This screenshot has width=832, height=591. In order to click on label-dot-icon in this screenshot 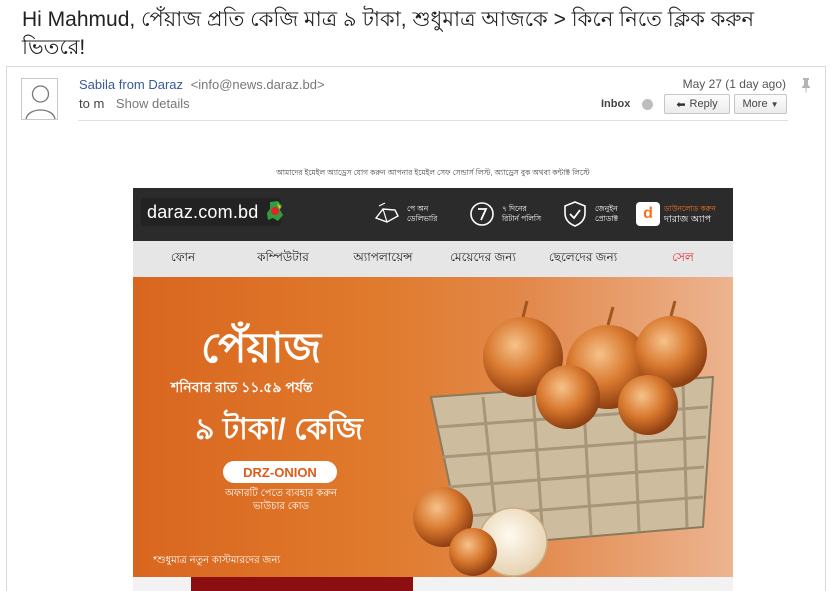, I will do `click(647, 104)`.